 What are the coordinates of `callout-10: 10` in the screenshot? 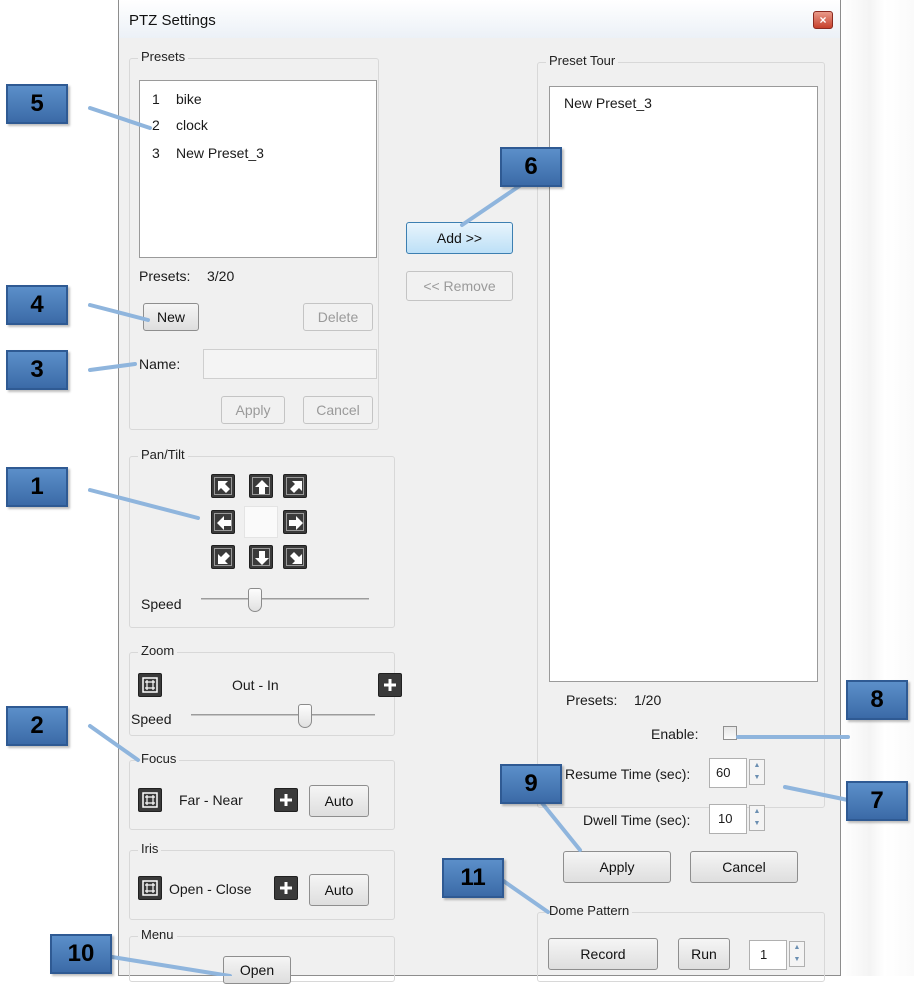 It's located at (81, 954).